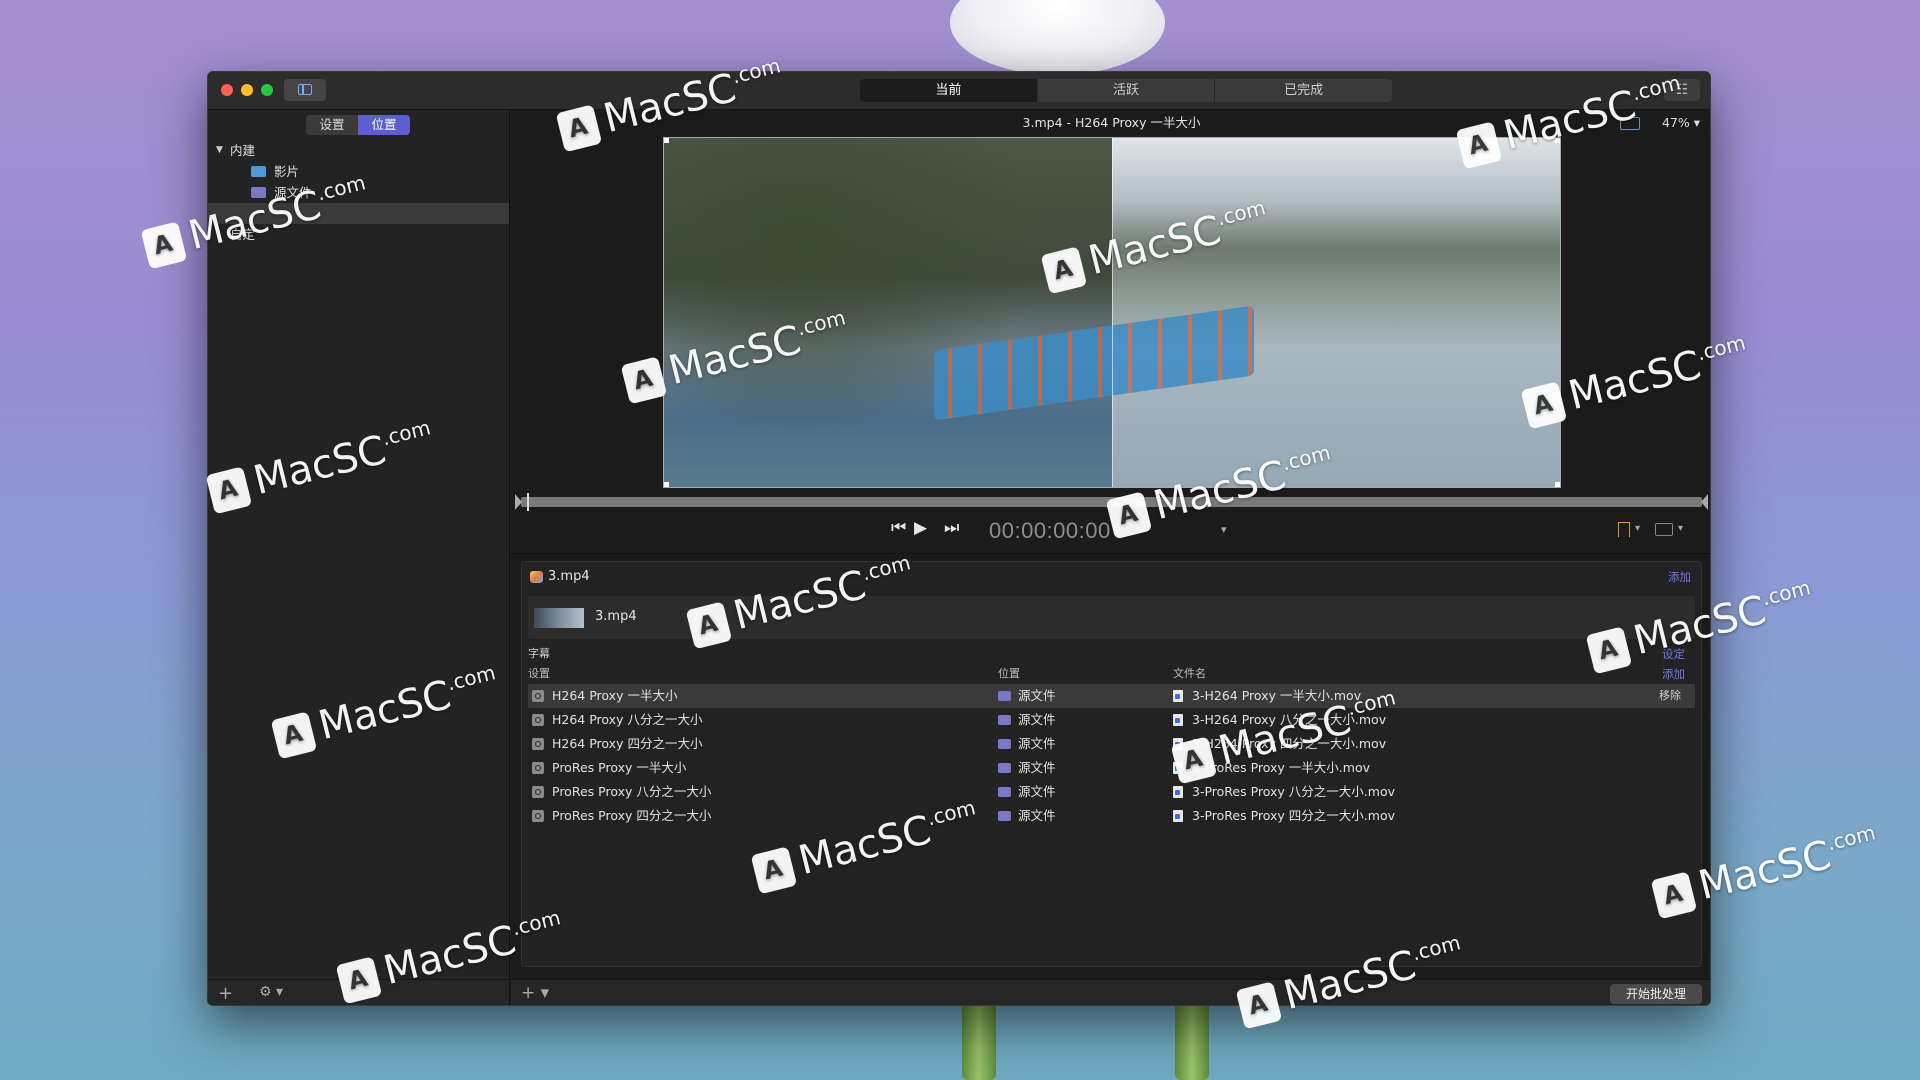 The height and width of the screenshot is (1080, 1920). Describe the element at coordinates (358, 171) in the screenshot. I see `tree-item-movies: 影片` at that location.